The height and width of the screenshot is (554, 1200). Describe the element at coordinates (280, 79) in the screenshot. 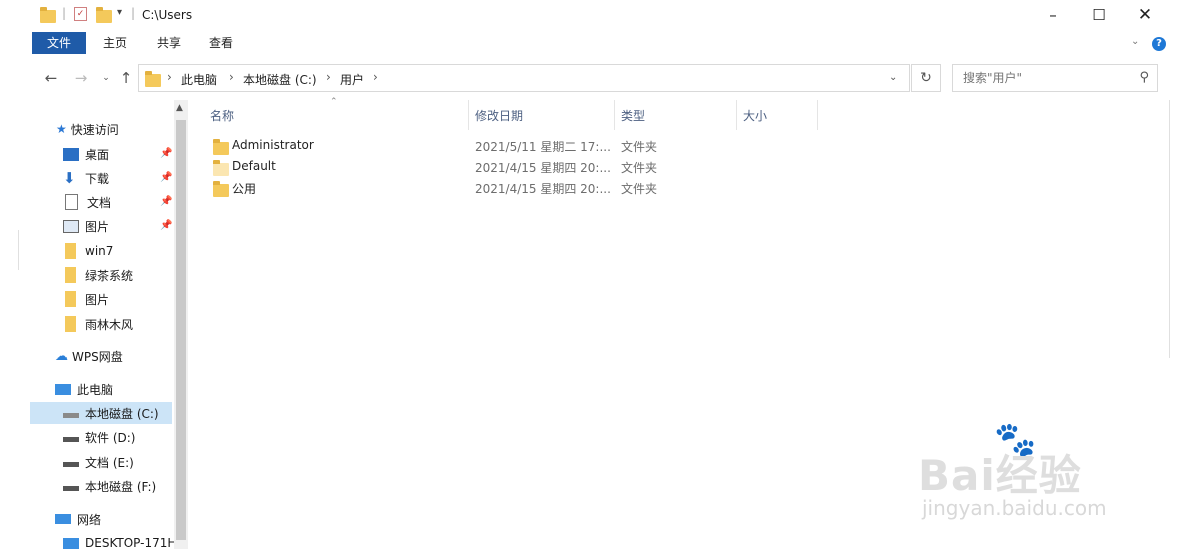

I see `breadcrumb-drive-c: 本地磁盘 (C:)` at that location.